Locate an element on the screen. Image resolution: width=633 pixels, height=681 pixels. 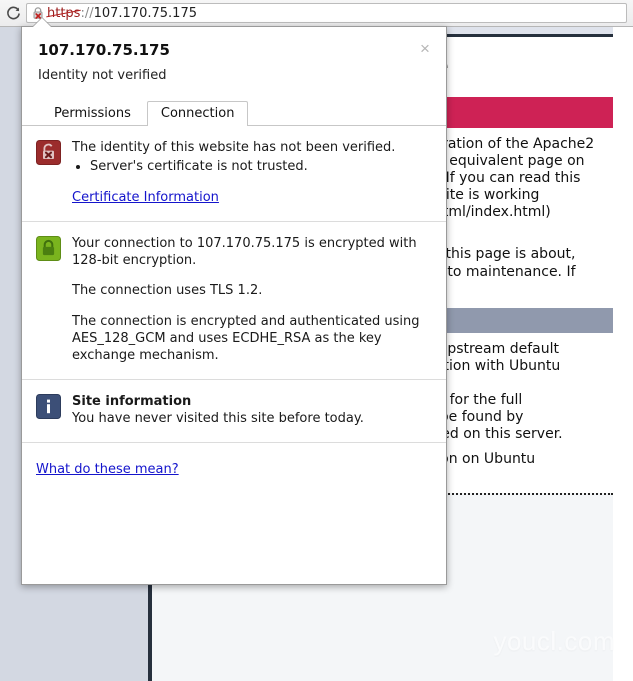
browser-toolbar: https://107.170.75.175 is located at coordinates (316, 13).